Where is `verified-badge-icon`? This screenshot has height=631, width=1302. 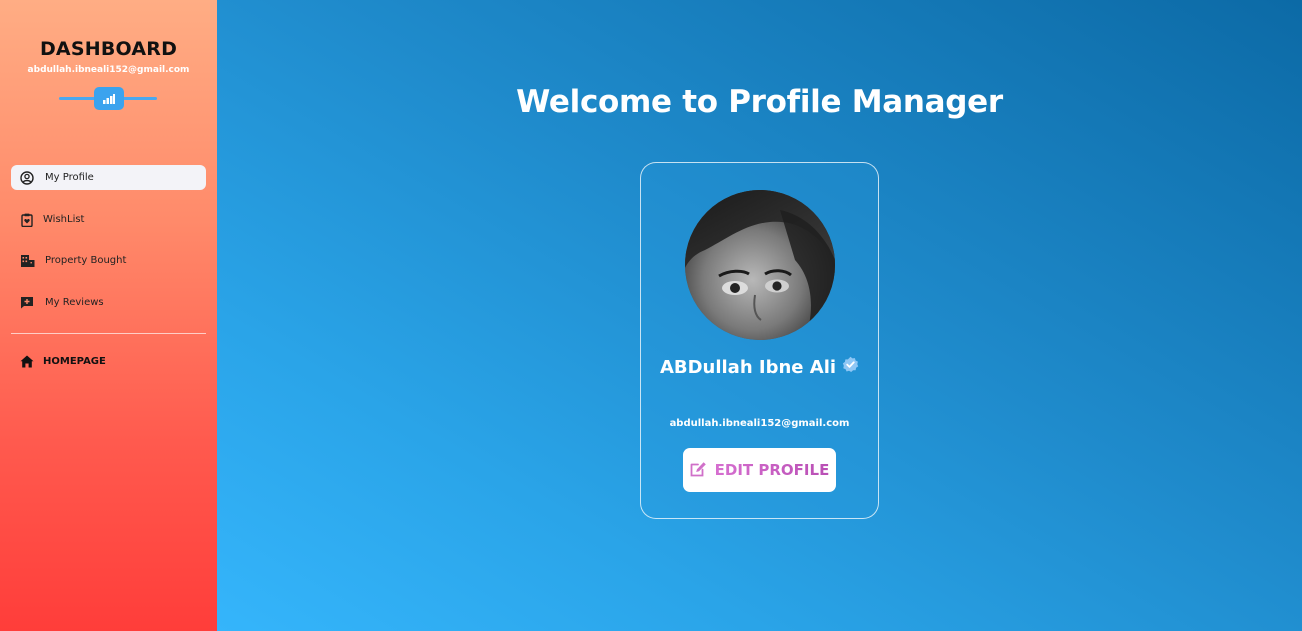
verified-badge-icon is located at coordinates (850, 367).